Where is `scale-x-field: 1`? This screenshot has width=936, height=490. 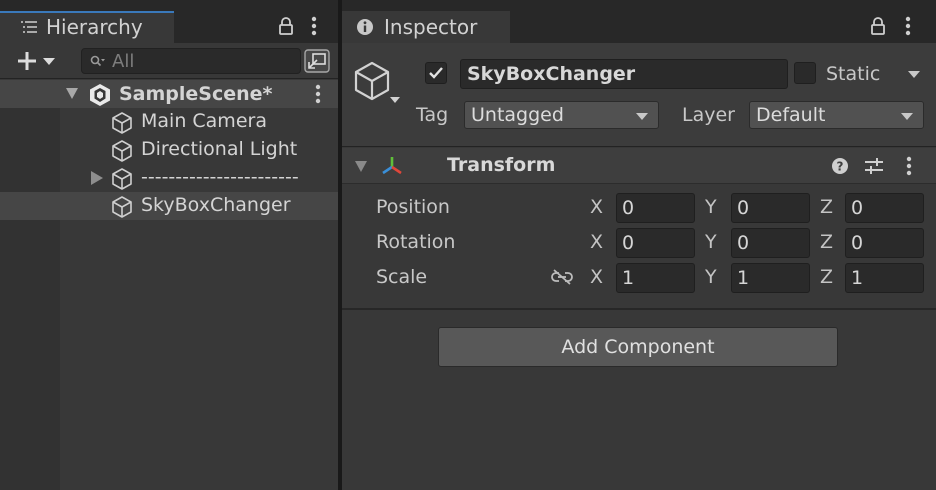 scale-x-field: 1 is located at coordinates (655, 278).